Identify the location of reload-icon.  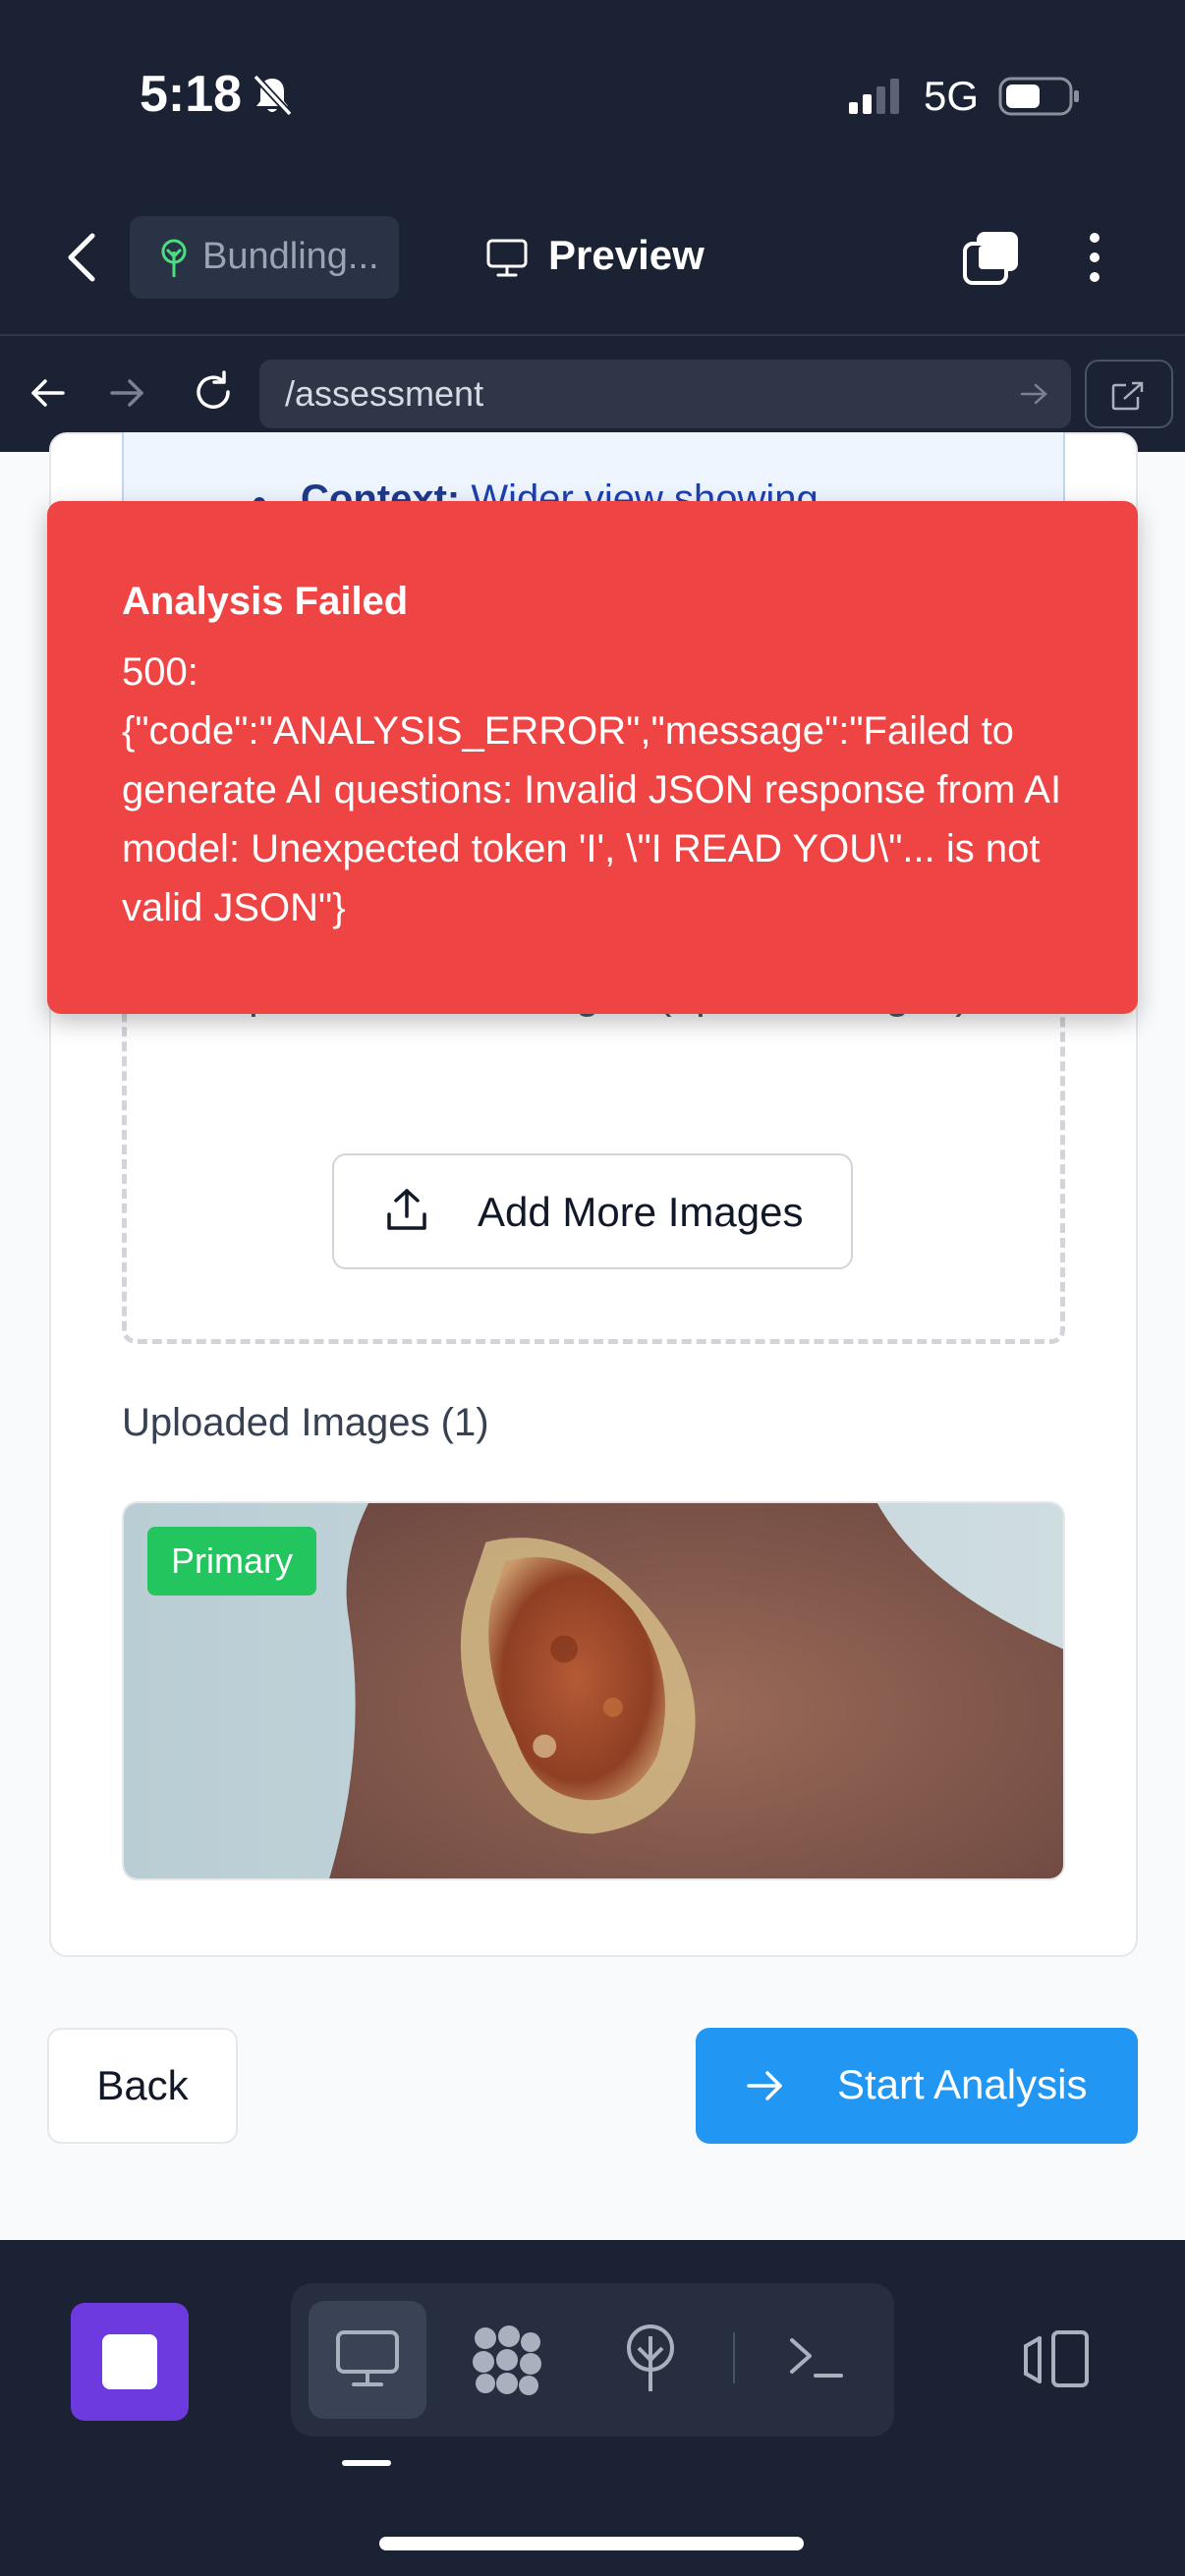
(214, 392).